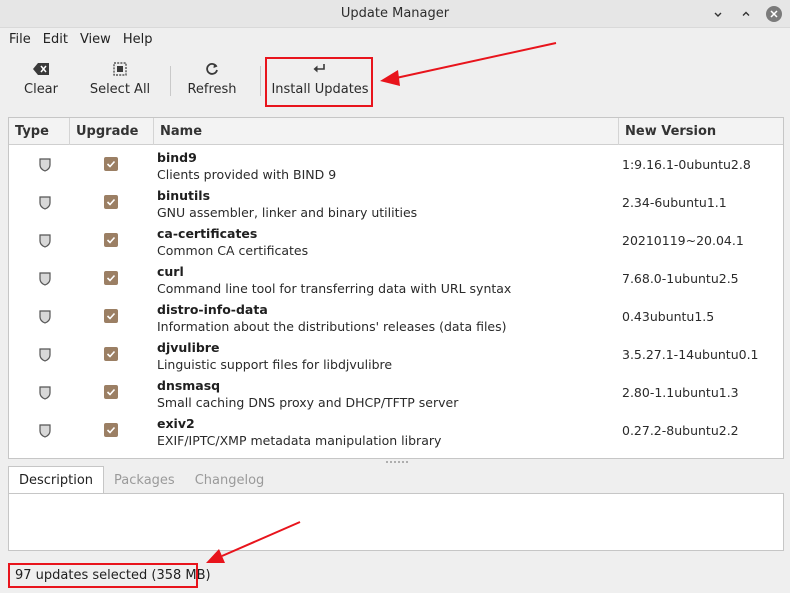 This screenshot has width=790, height=593. I want to click on title-bar: Update Manager, so click(395, 14).